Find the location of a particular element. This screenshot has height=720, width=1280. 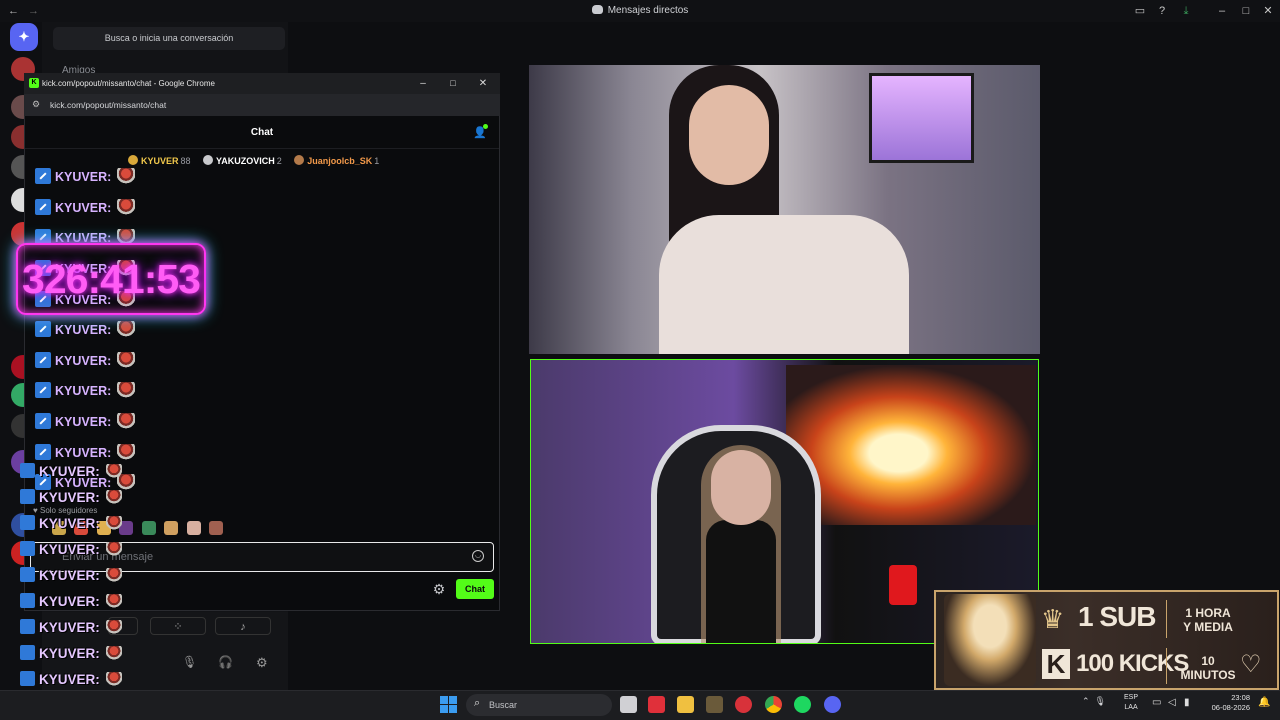

leaderboard-badge-icon is located at coordinates (133, 160).